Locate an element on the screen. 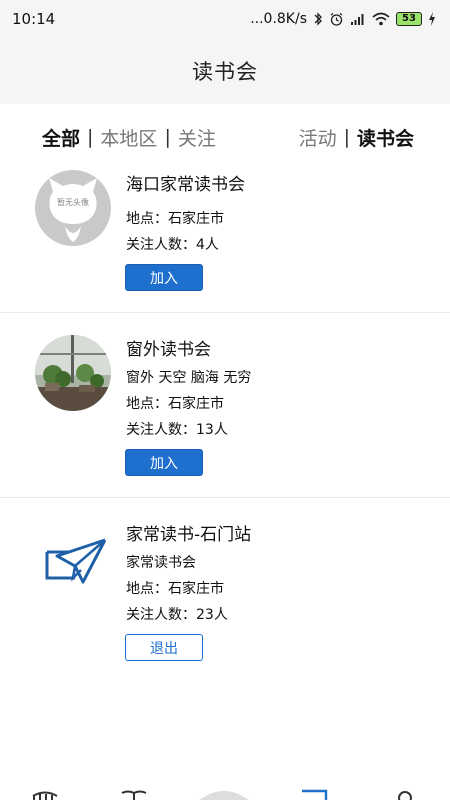 The width and height of the screenshot is (450, 800). bottom-tab-bar is located at coordinates (225, 793).